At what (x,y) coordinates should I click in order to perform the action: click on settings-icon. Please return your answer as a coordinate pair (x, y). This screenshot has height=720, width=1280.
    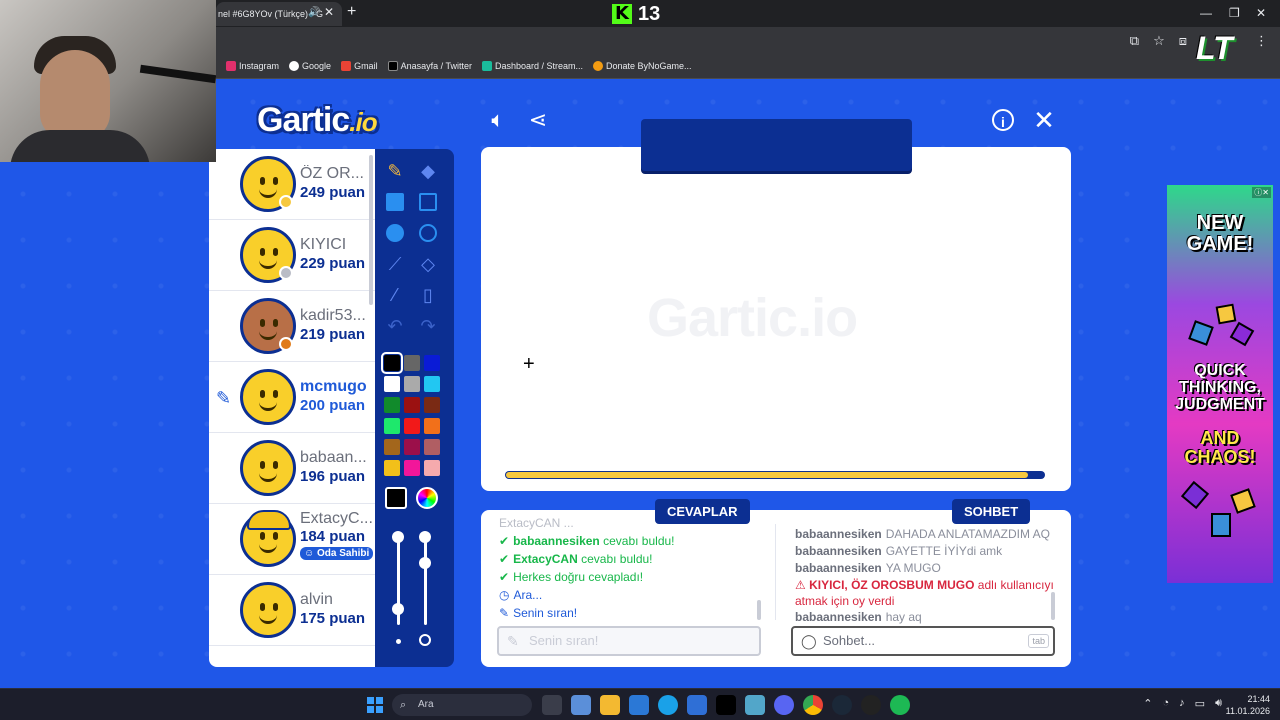
    Looking at the image, I should click on (755, 705).